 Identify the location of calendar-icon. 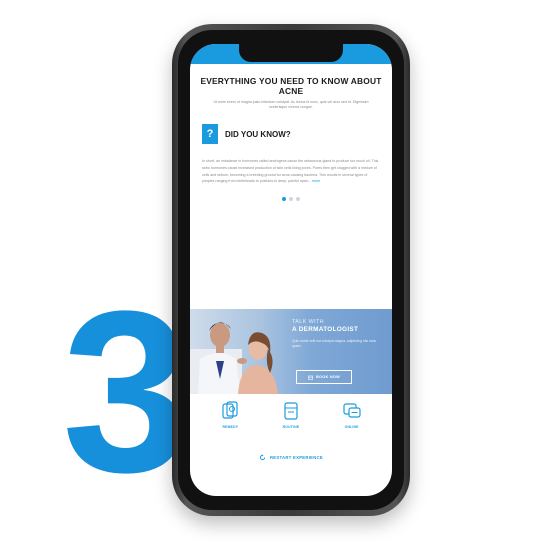
(310, 377).